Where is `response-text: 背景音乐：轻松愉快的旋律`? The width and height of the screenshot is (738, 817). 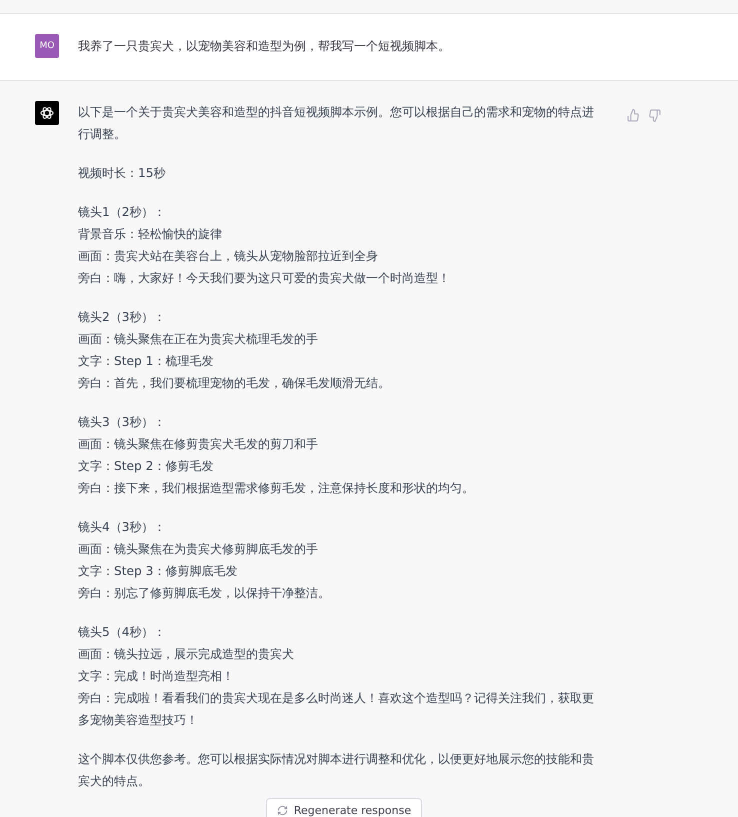
response-text: 背景音乐：轻松愉快的旋律 is located at coordinates (150, 234).